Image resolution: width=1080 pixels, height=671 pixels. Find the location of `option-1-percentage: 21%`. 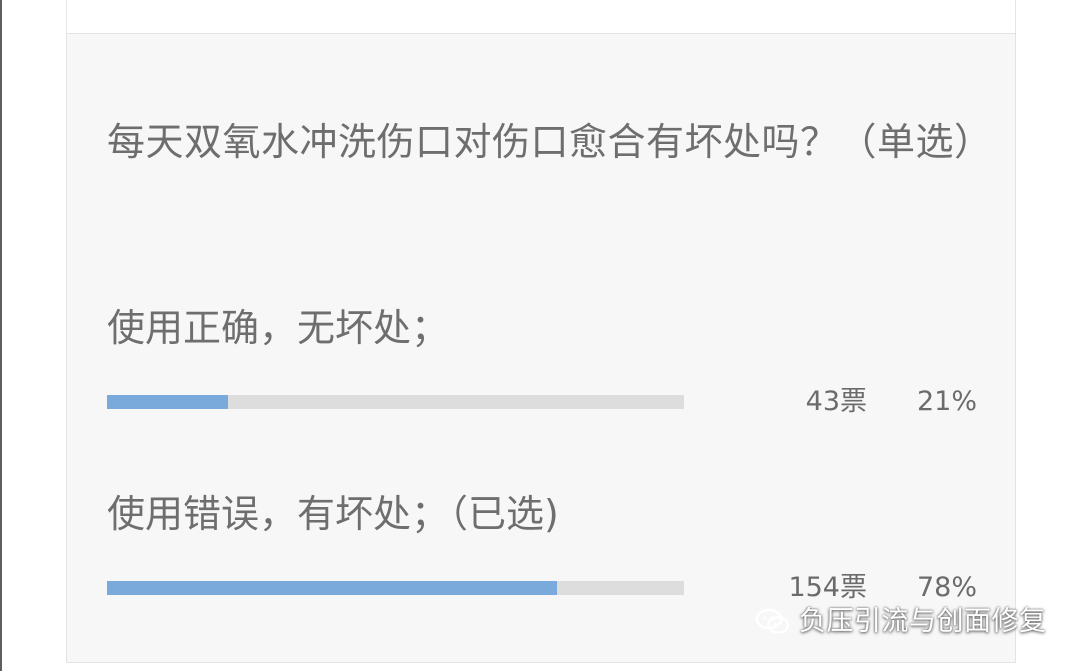

option-1-percentage: 21% is located at coordinates (946, 401).